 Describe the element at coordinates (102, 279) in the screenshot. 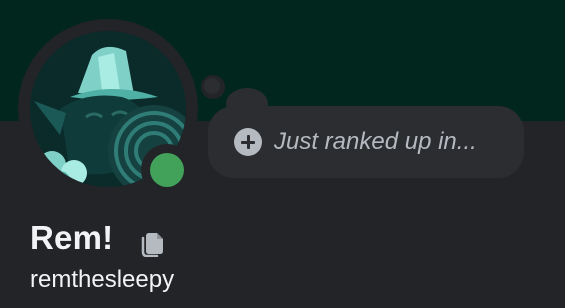

I see `username: remthesleepy` at that location.